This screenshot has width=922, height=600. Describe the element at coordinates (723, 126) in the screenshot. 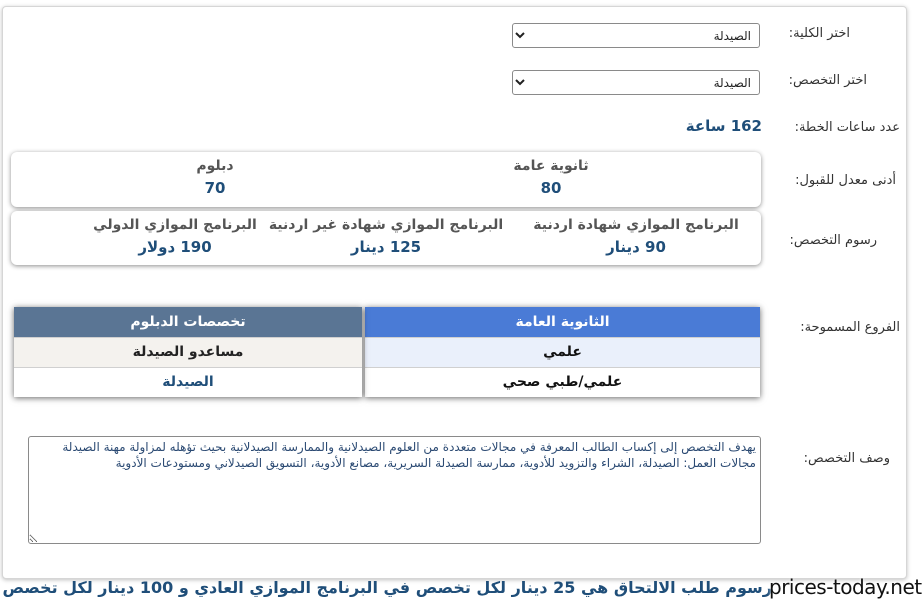

I see `hours-value: 162 ساعة` at that location.